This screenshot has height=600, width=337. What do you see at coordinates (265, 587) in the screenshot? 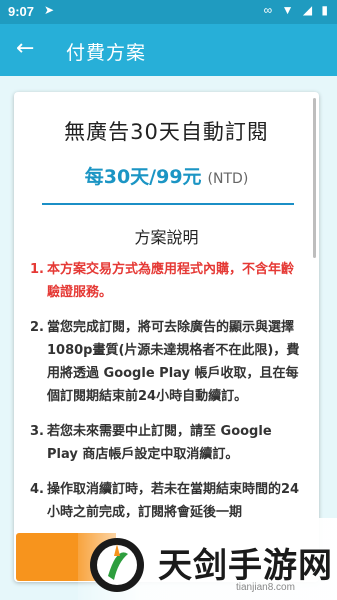
I see `watermark-url: tianjian8.com` at bounding box center [265, 587].